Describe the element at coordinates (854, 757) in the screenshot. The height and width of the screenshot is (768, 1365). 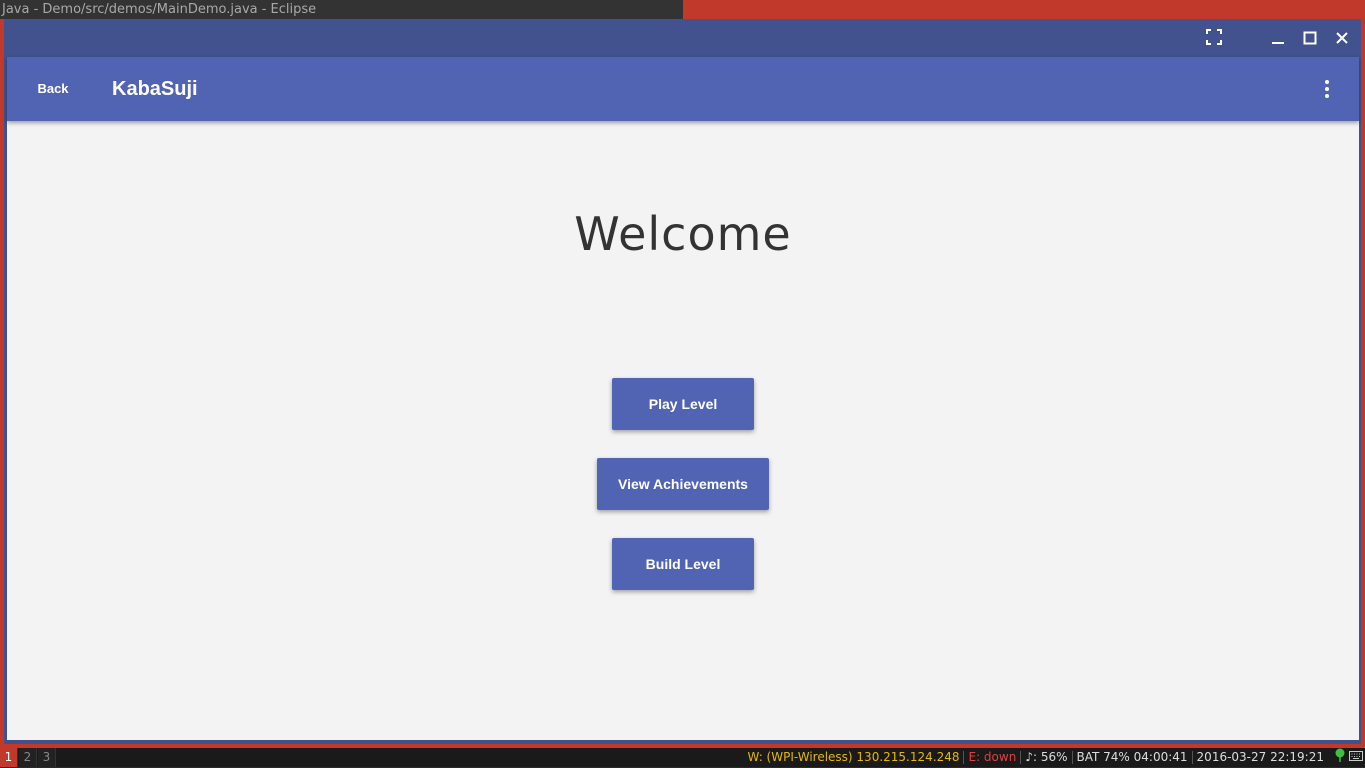
I see `wifi-status: W: (WPI-Wireless) 130.215.124.248` at that location.